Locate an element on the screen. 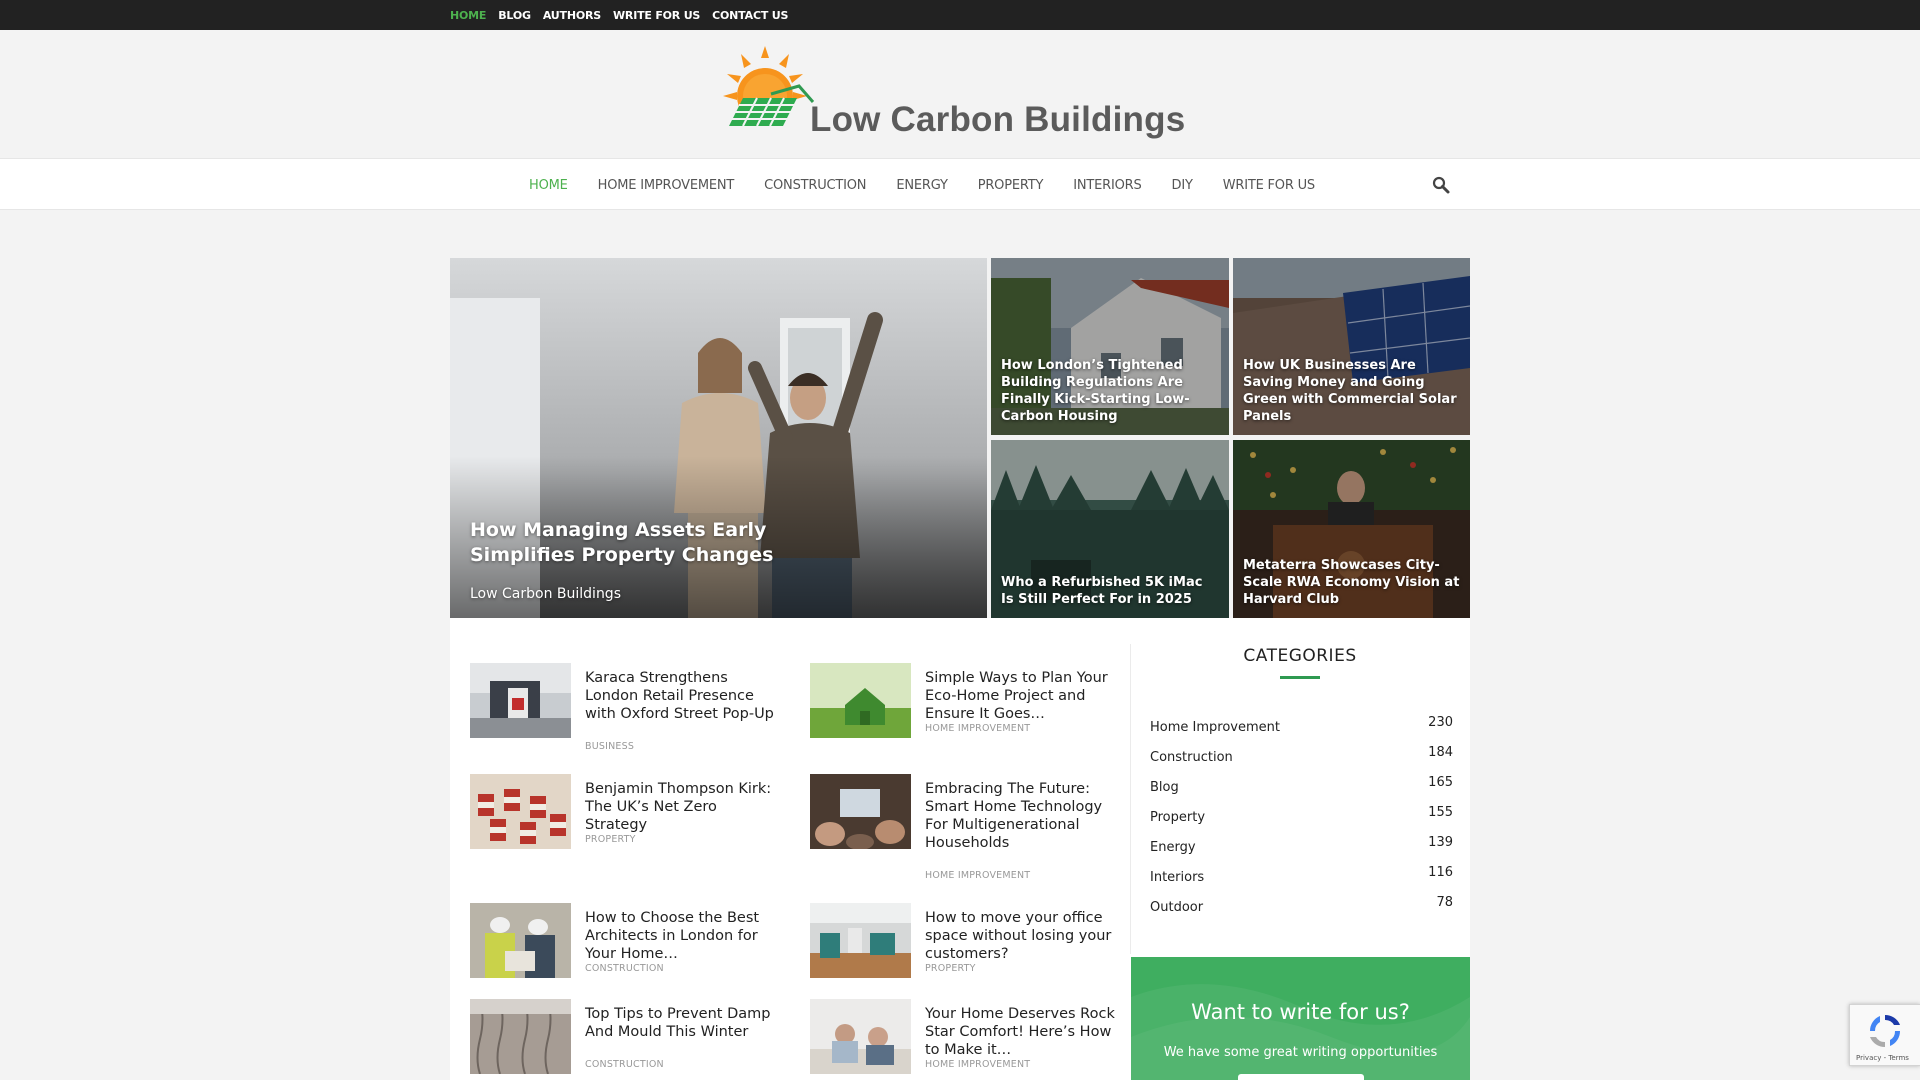  category-name: Construction is located at coordinates (1191, 757).